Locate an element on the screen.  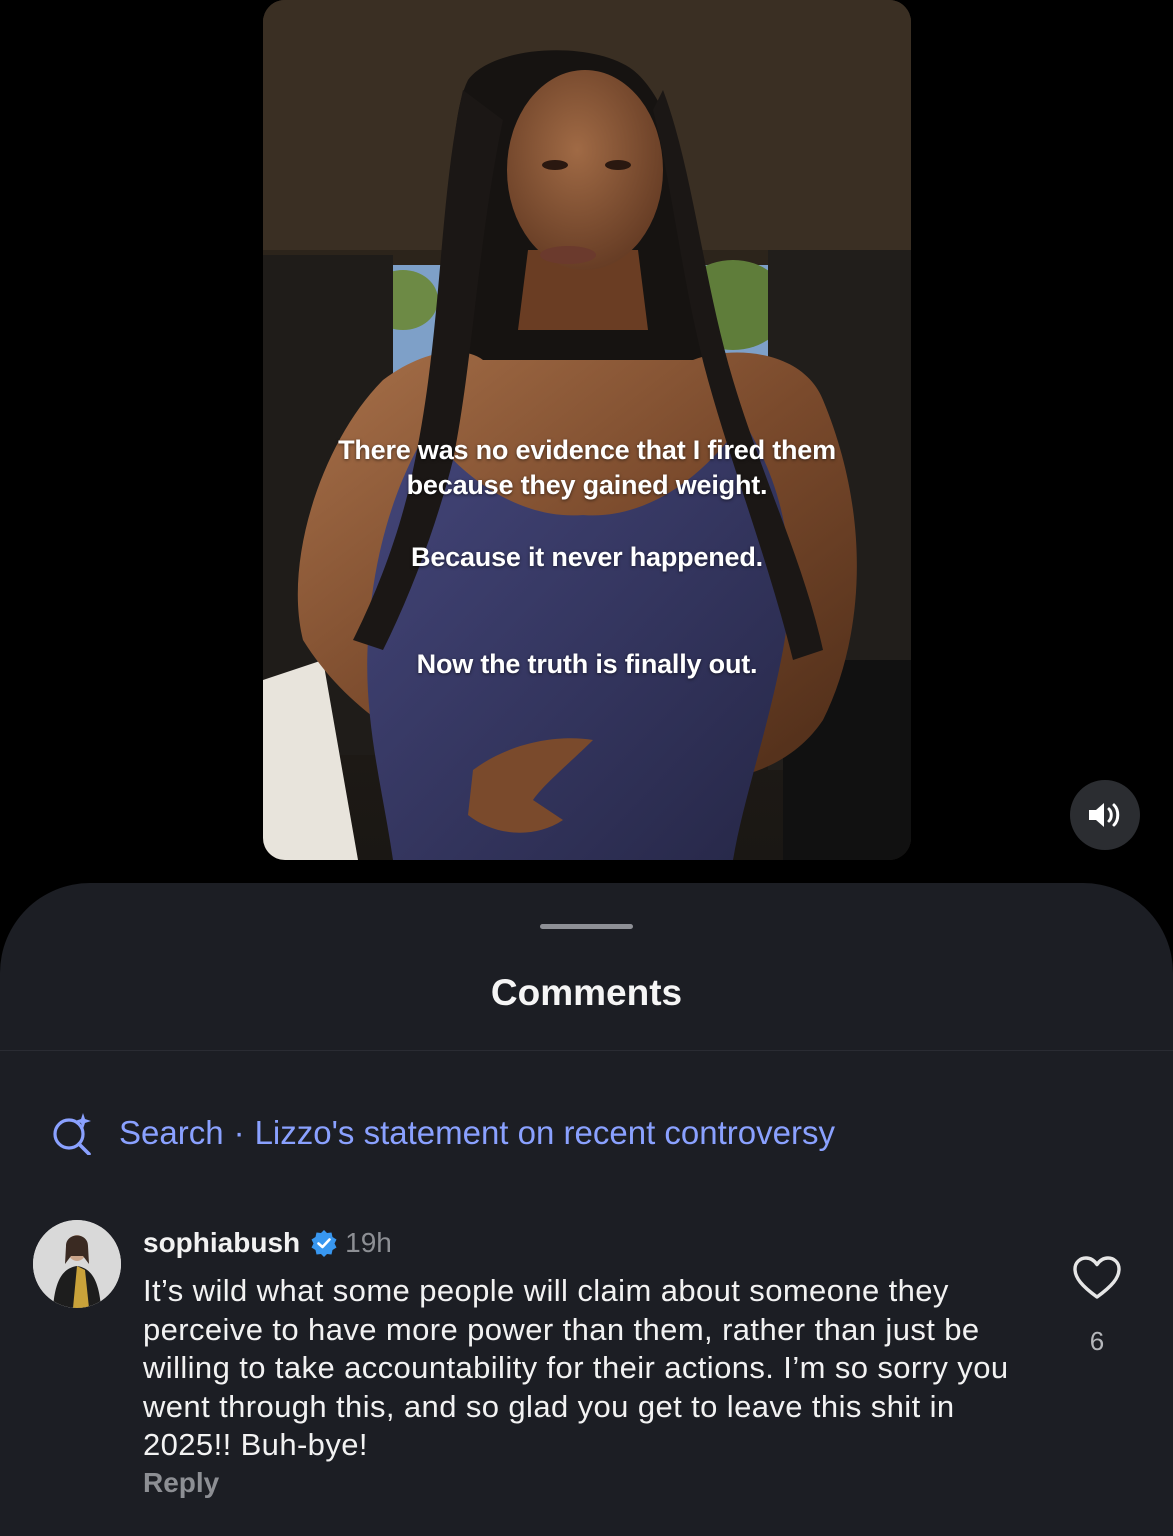
comments-title: Comments is located at coordinates (586, 992).